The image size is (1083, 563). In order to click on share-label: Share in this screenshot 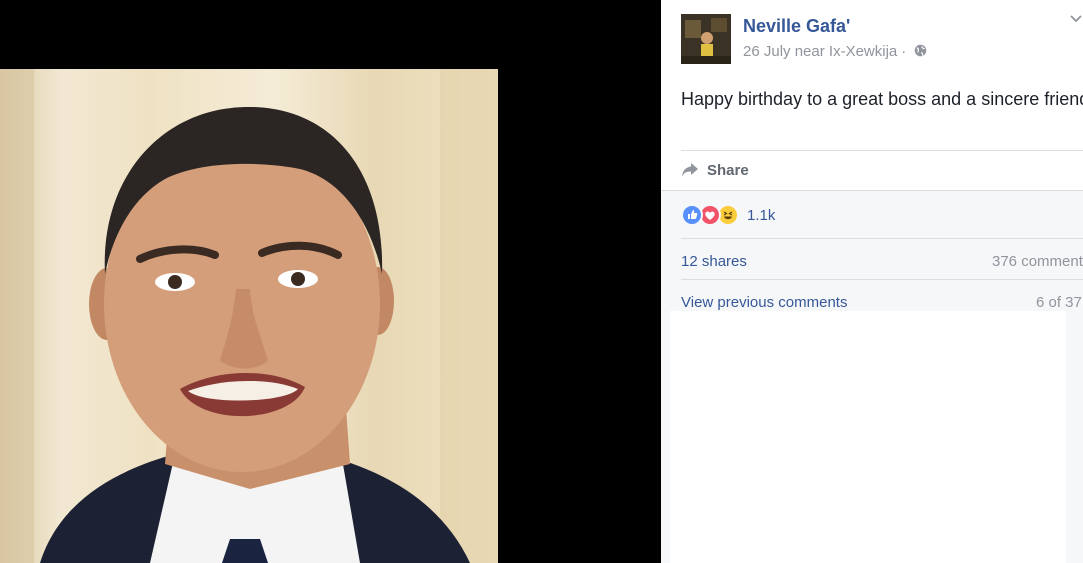, I will do `click(728, 170)`.